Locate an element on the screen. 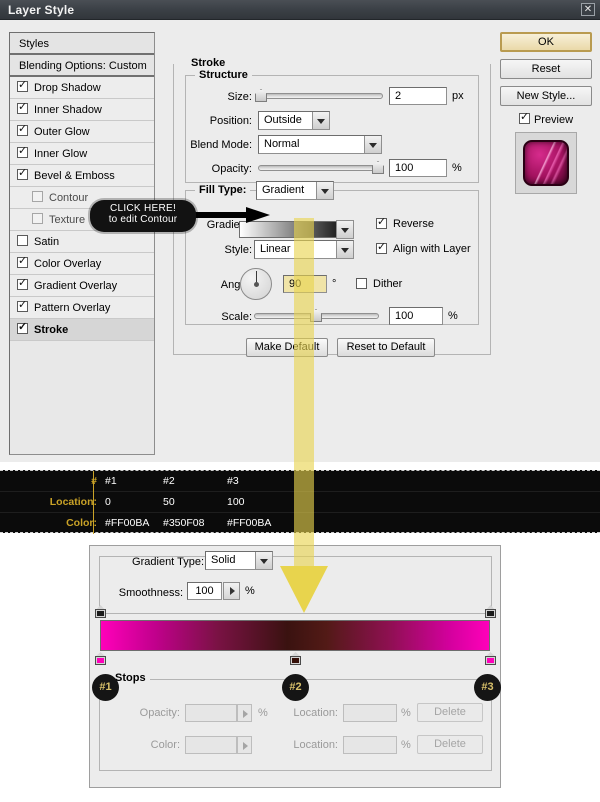 This screenshot has width=600, height=802. preview-checkbox is located at coordinates (524, 117).